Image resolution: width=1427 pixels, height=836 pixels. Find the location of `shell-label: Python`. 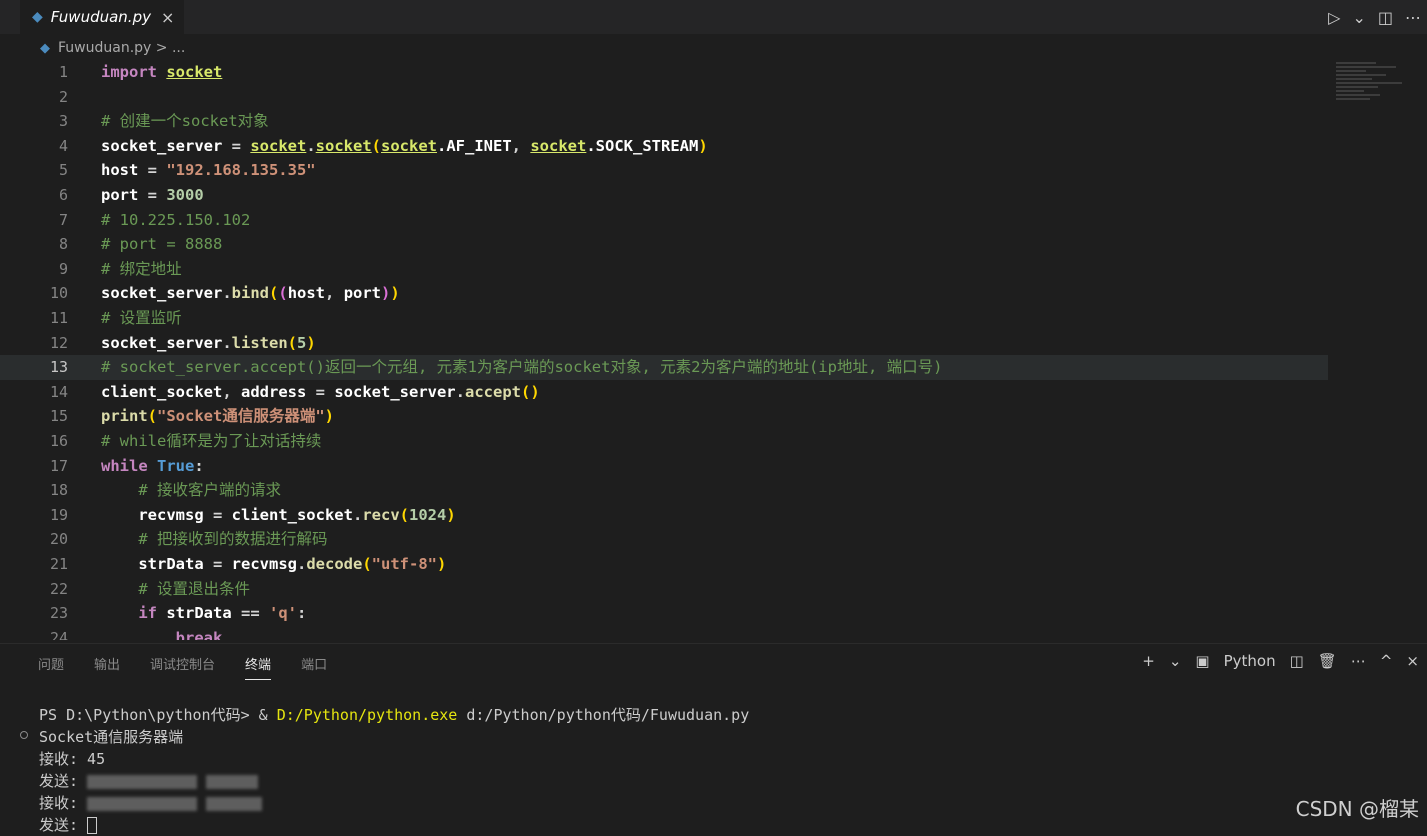

shell-label: Python is located at coordinates (1250, 661).